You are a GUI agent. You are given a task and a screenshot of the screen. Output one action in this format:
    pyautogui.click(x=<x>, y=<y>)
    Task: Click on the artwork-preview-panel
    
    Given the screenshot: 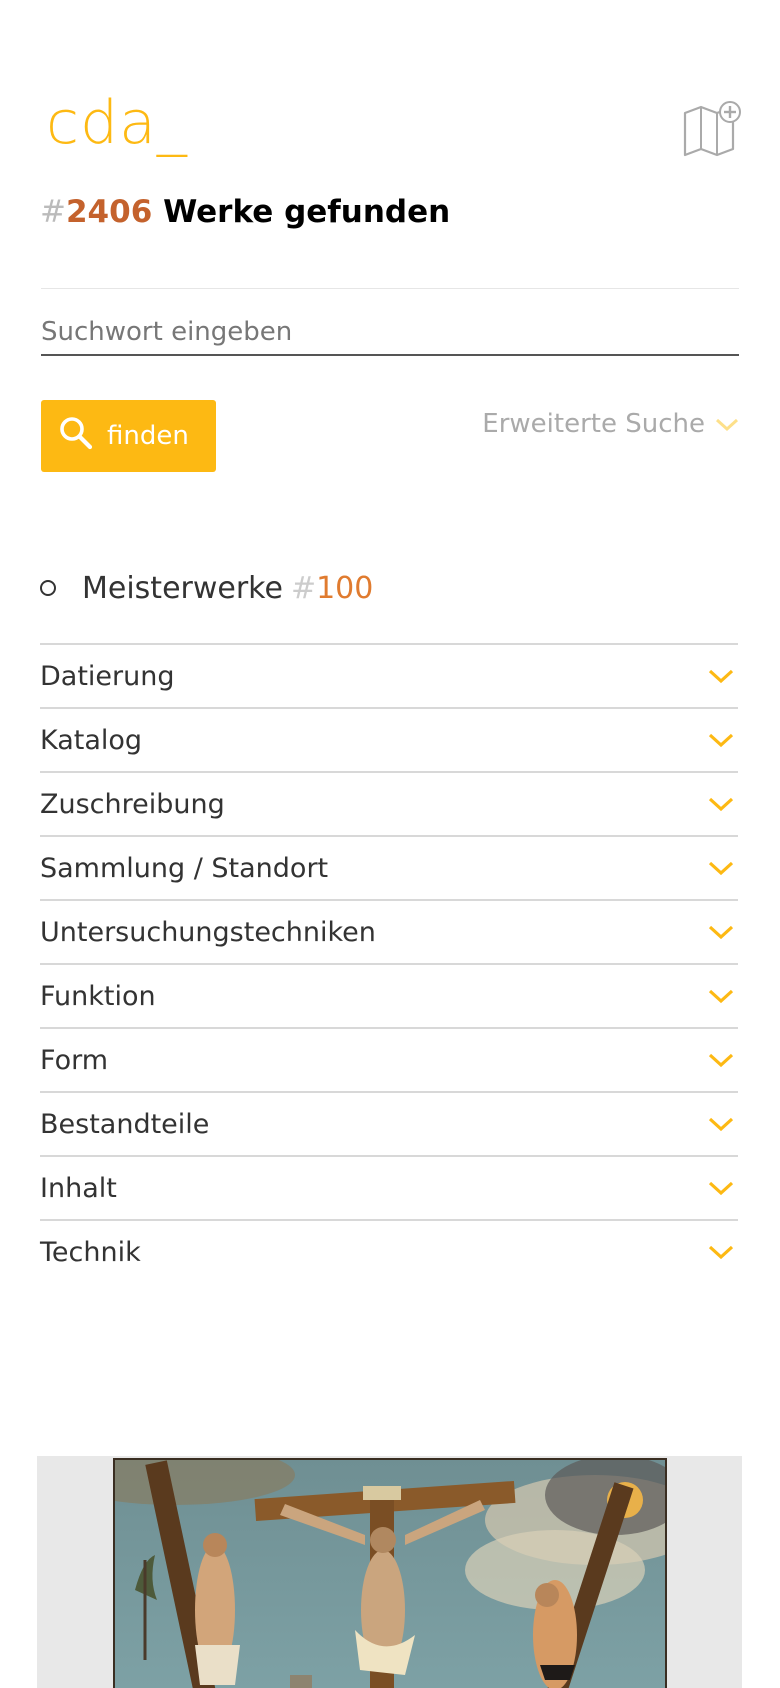 What is the action you would take?
    pyautogui.click(x=389, y=1572)
    